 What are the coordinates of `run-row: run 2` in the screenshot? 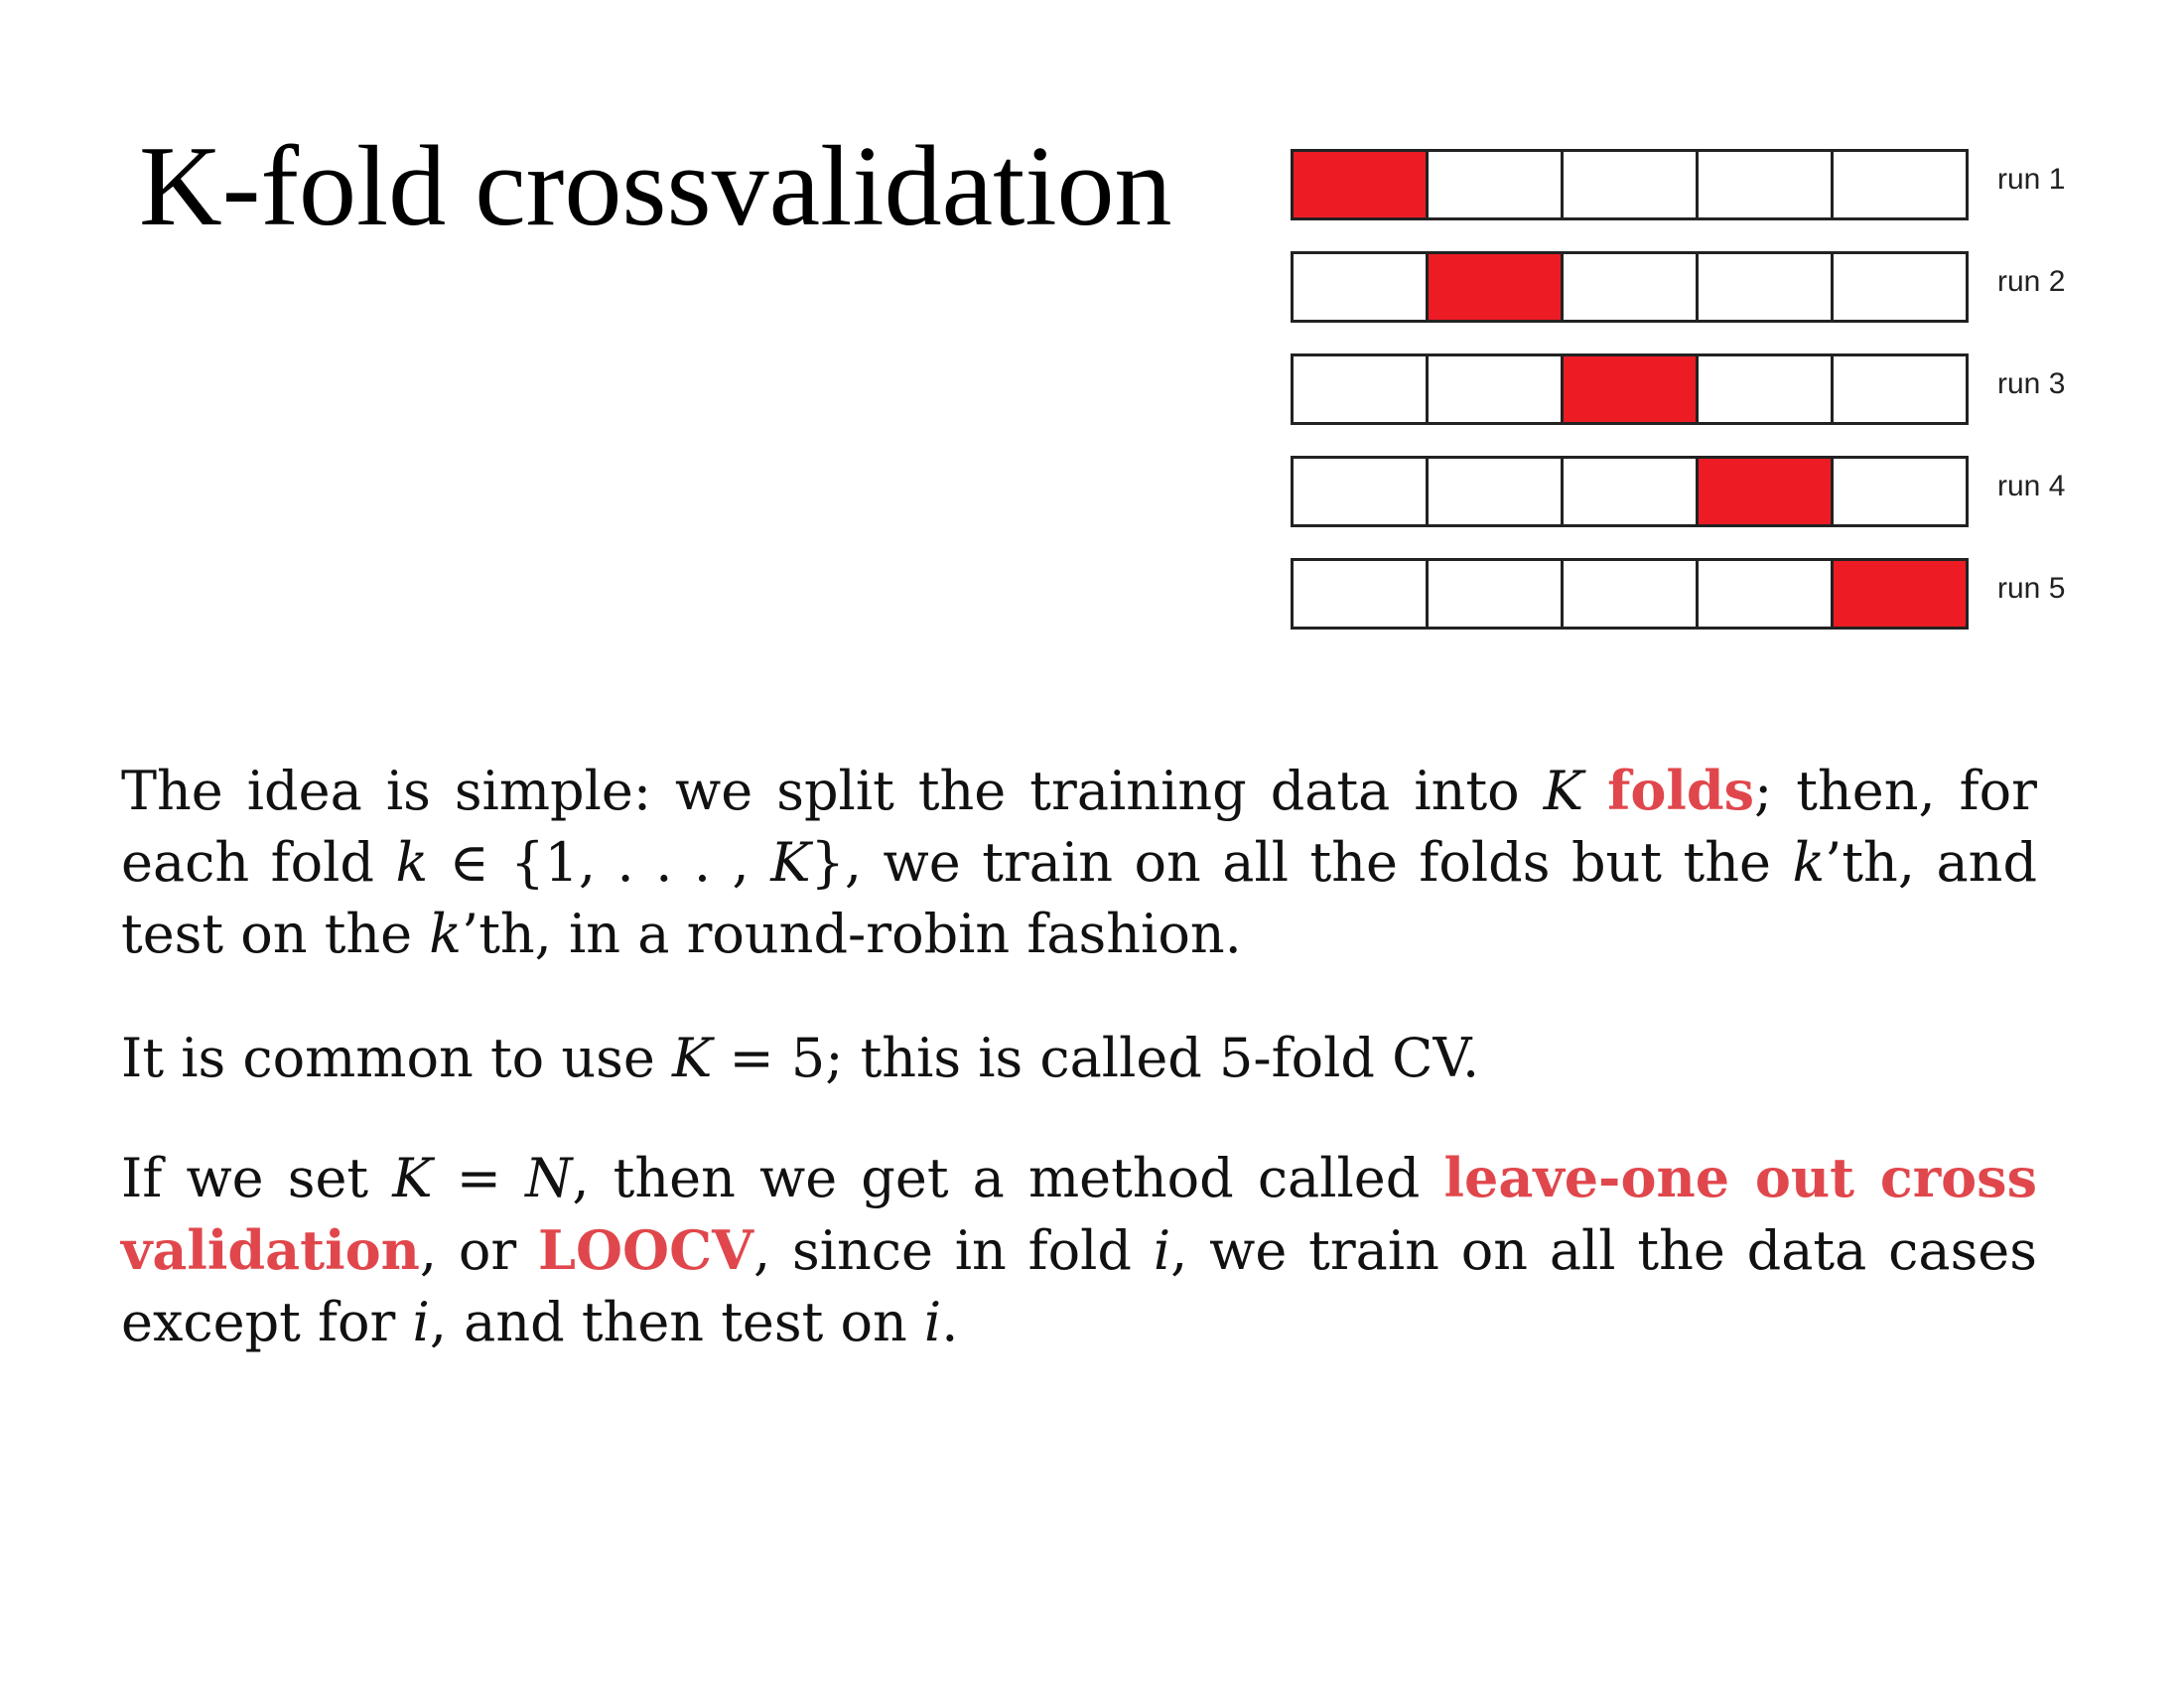 It's located at (1688, 287).